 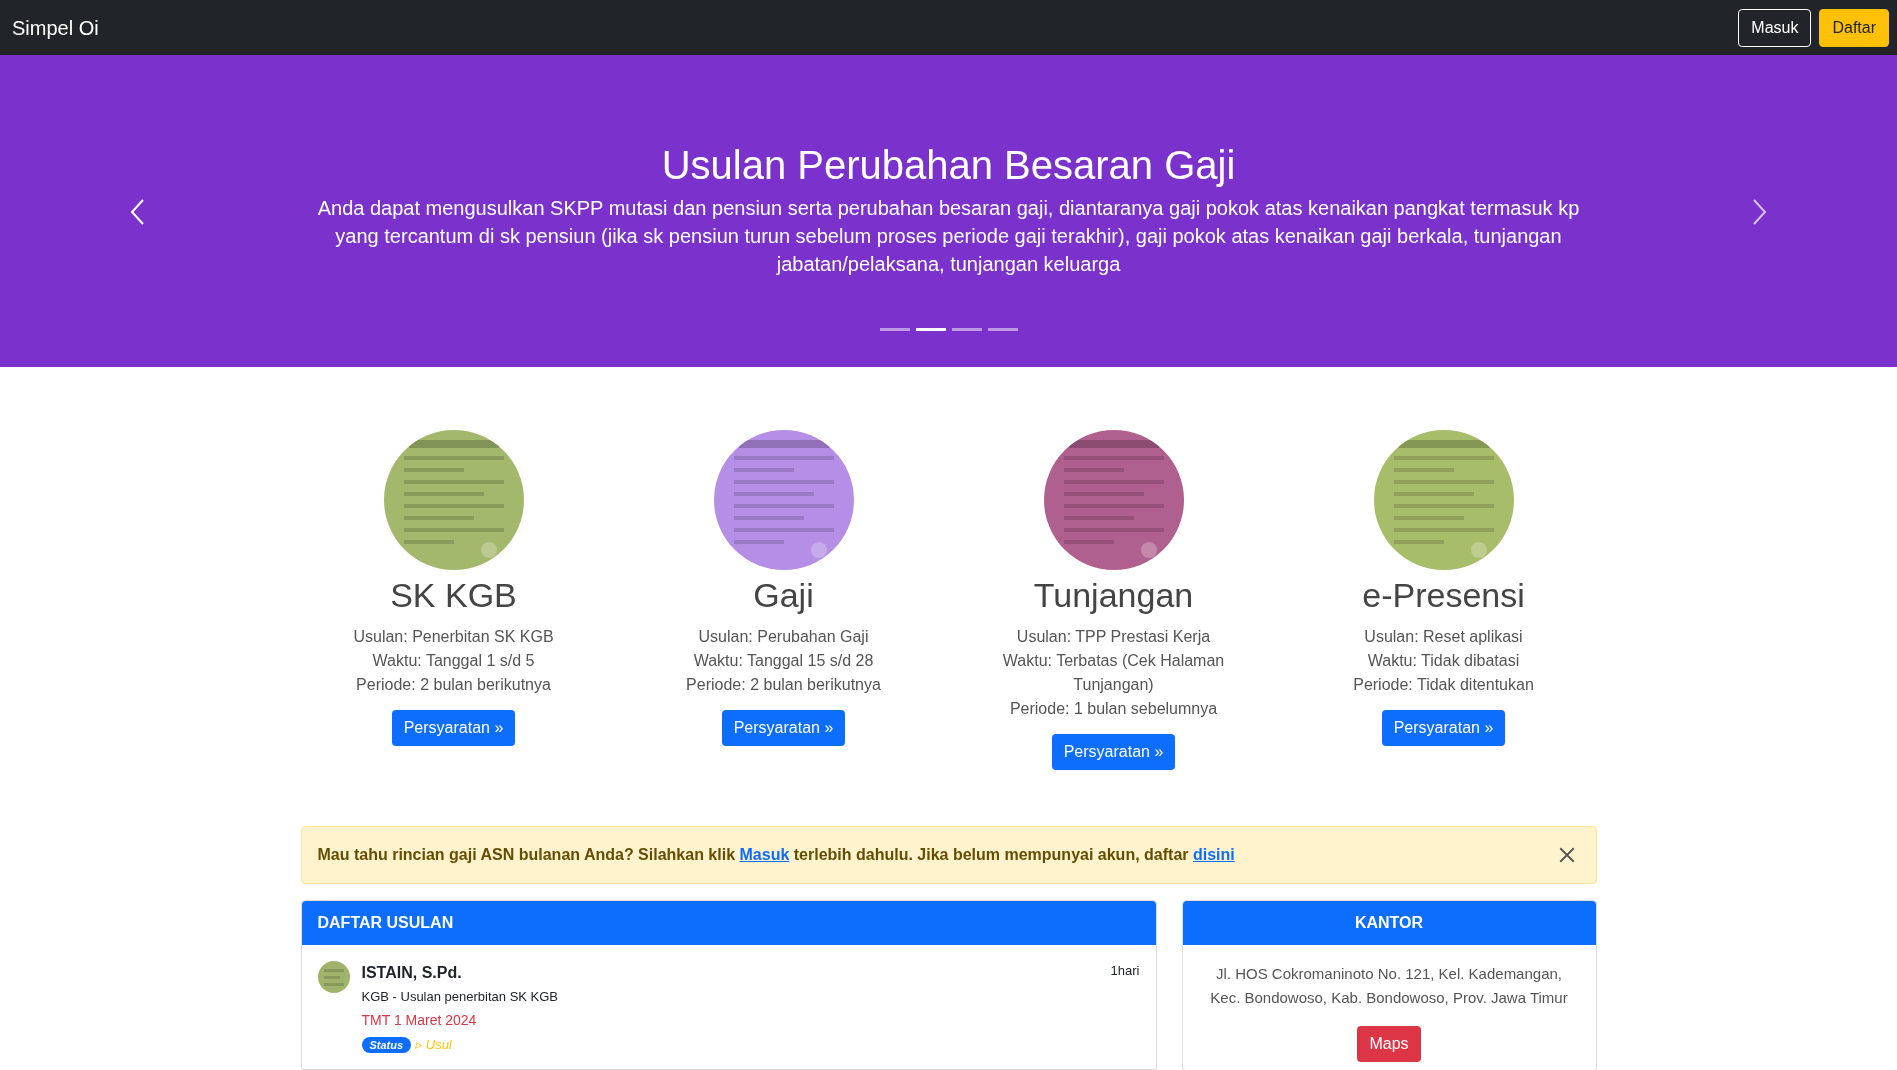 What do you see at coordinates (1443, 684) in the screenshot?
I see `service-info: Periode: Tidak ditentukan` at bounding box center [1443, 684].